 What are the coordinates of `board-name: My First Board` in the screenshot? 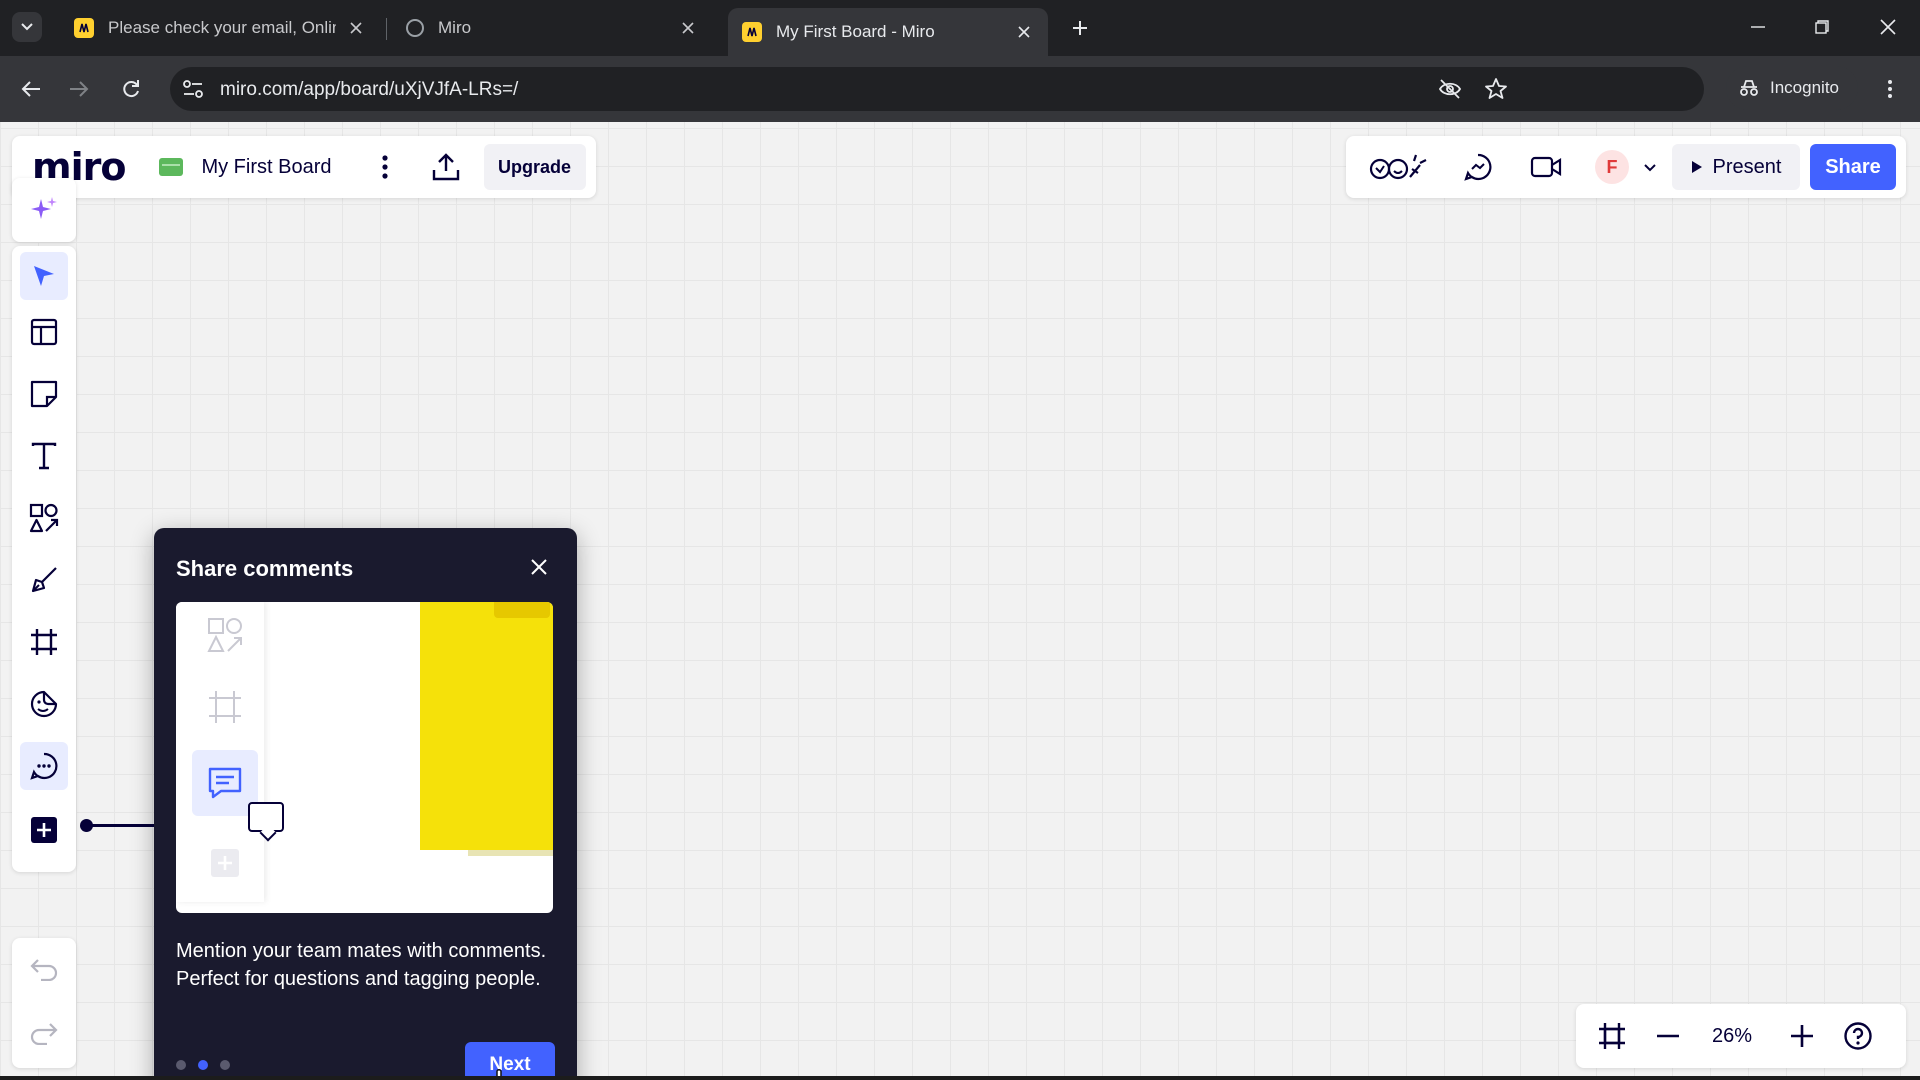 It's located at (266, 167).